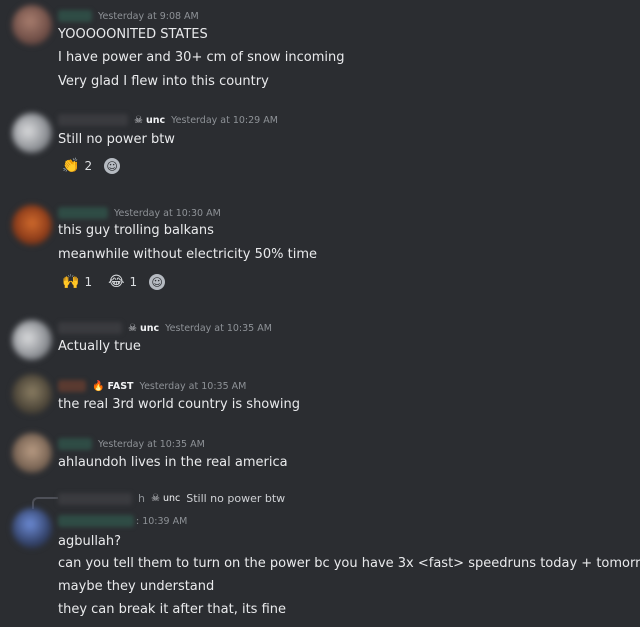 The width and height of the screenshot is (640, 627). Describe the element at coordinates (116, 282) in the screenshot. I see `joy-emoji-icon: 😂` at that location.